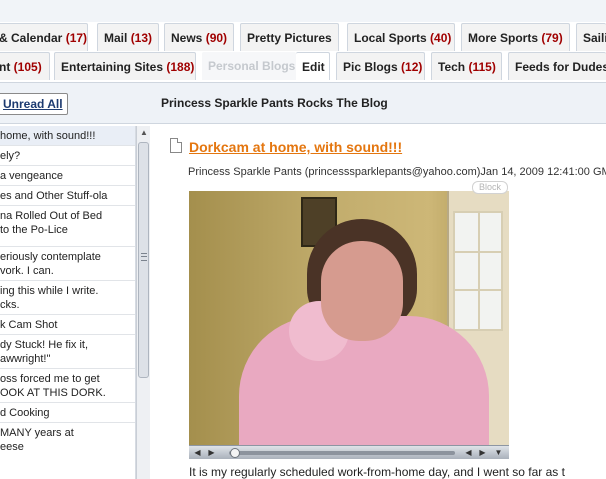 Image resolution: width=606 pixels, height=479 pixels. What do you see at coordinates (67, 352) in the screenshot?
I see `post-list-item: dy Stuck! He fix it, awwright!"` at bounding box center [67, 352].